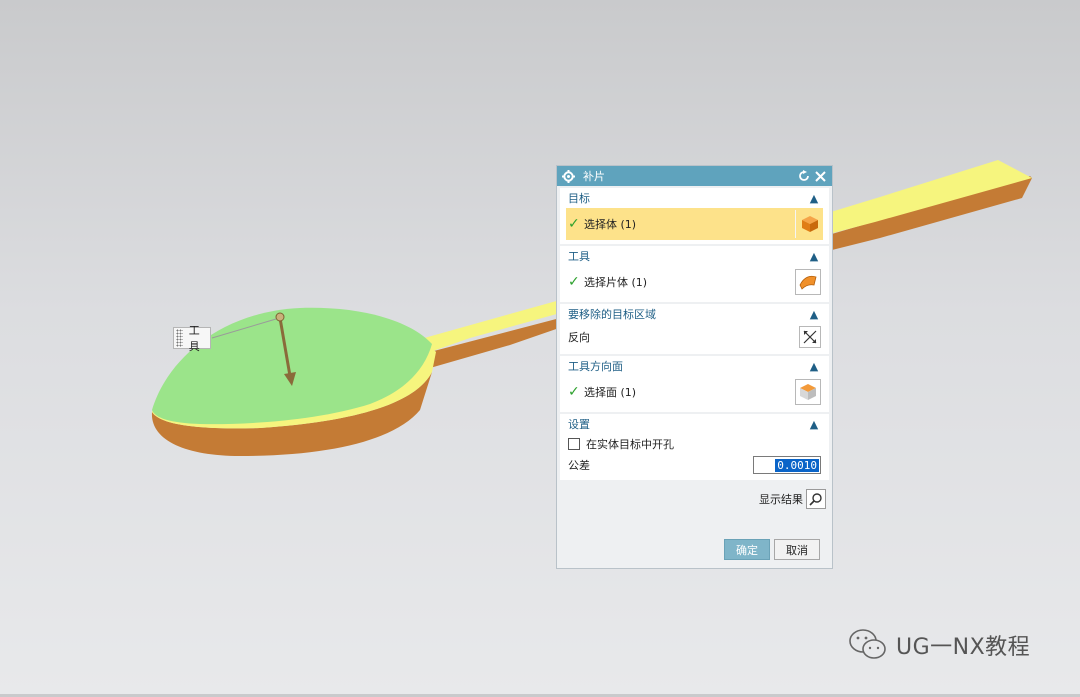 The image size is (1080, 697). Describe the element at coordinates (797, 549) in the screenshot. I see `cancel-button: 取消` at that location.